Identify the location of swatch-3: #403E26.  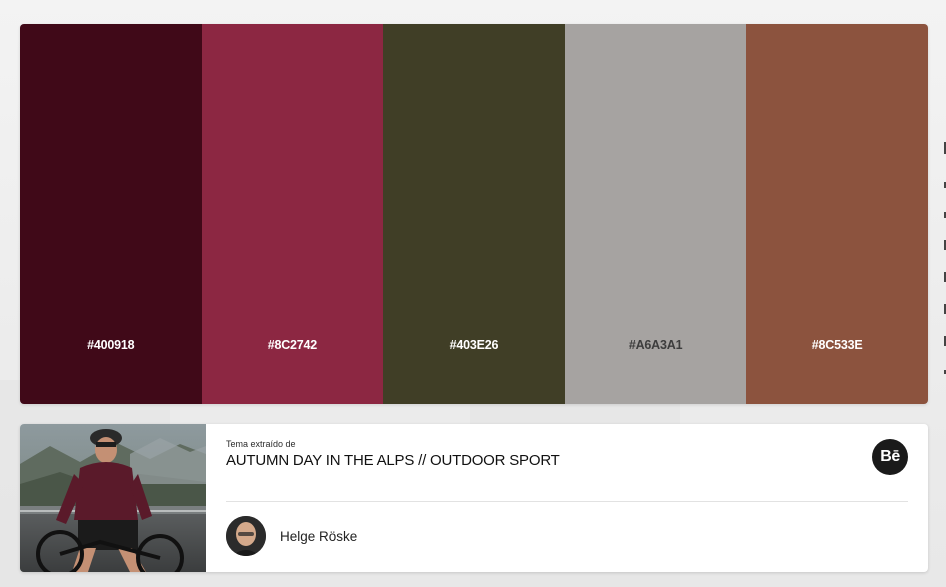
(474, 214).